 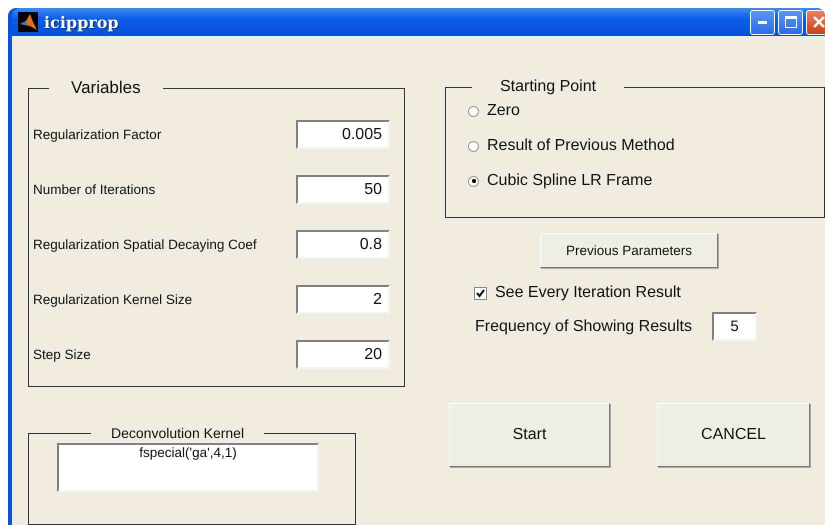 I want to click on app-logo-icon, so click(x=28, y=22).